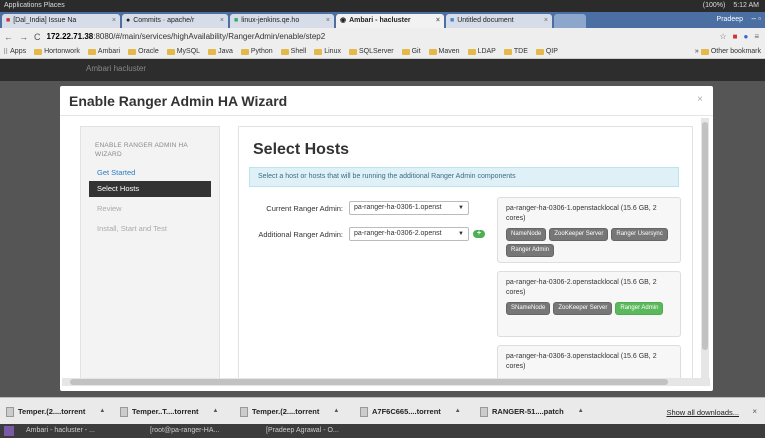 This screenshot has height=438, width=765. What do you see at coordinates (745, 36) in the screenshot?
I see `extension-icon: ●` at bounding box center [745, 36].